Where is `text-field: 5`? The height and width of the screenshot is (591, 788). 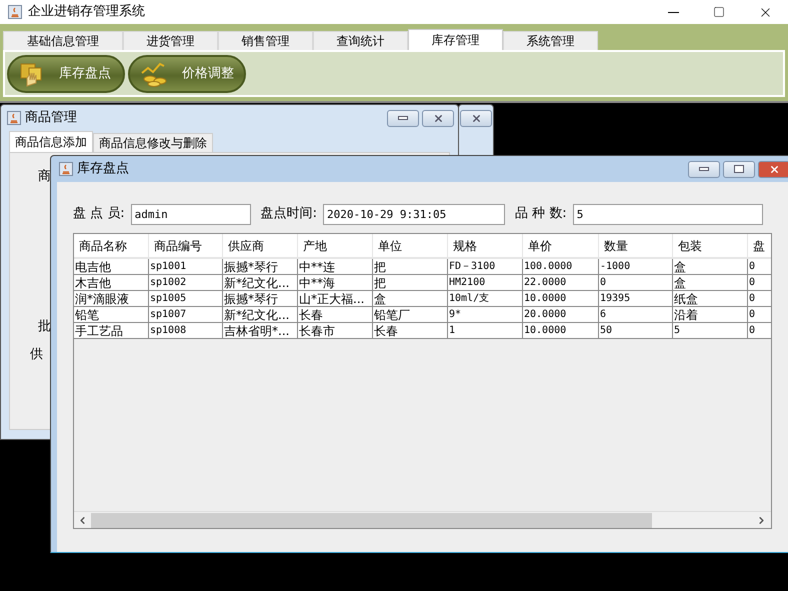
text-field: 5 is located at coordinates (667, 214).